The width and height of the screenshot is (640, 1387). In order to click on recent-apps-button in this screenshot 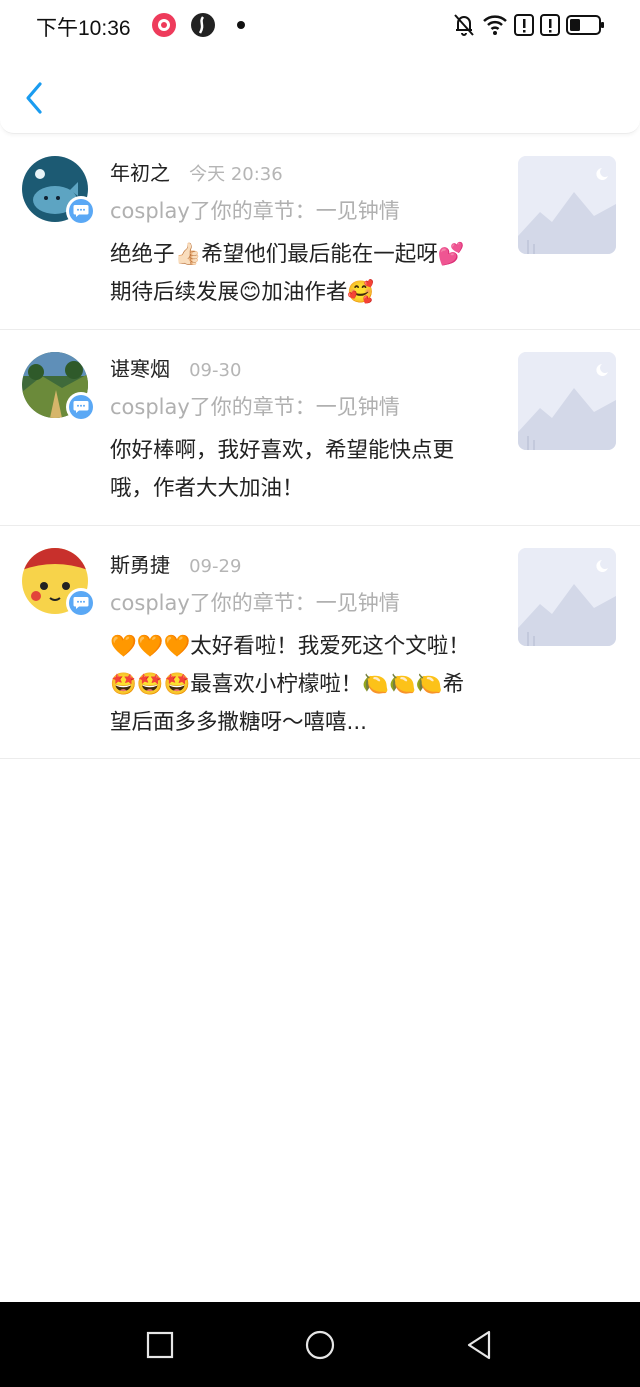, I will do `click(160, 1345)`.